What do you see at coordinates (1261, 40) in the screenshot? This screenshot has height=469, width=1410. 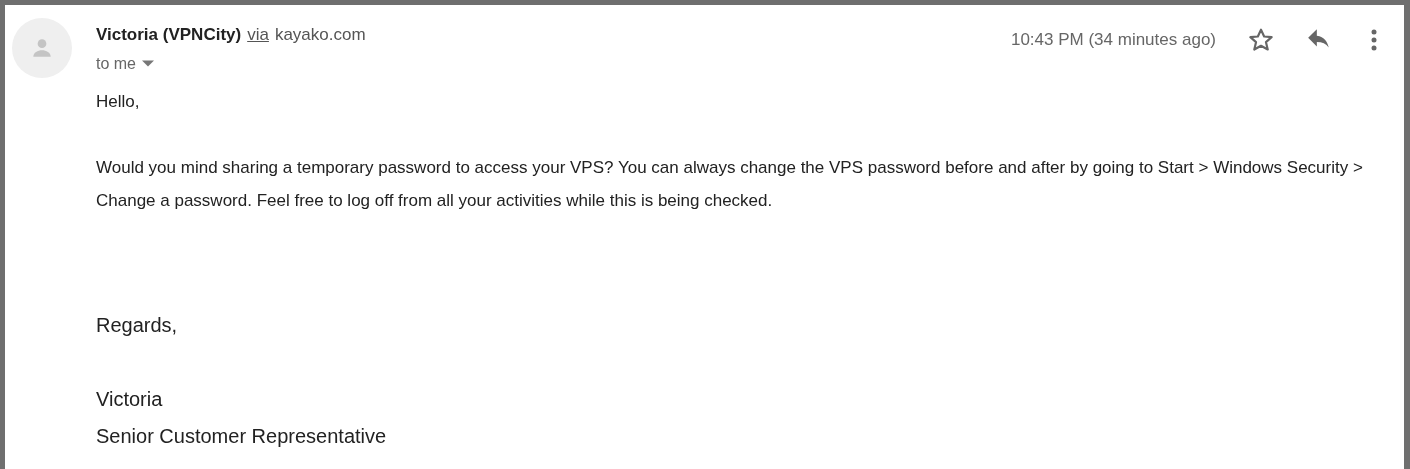 I see `star-icon` at bounding box center [1261, 40].